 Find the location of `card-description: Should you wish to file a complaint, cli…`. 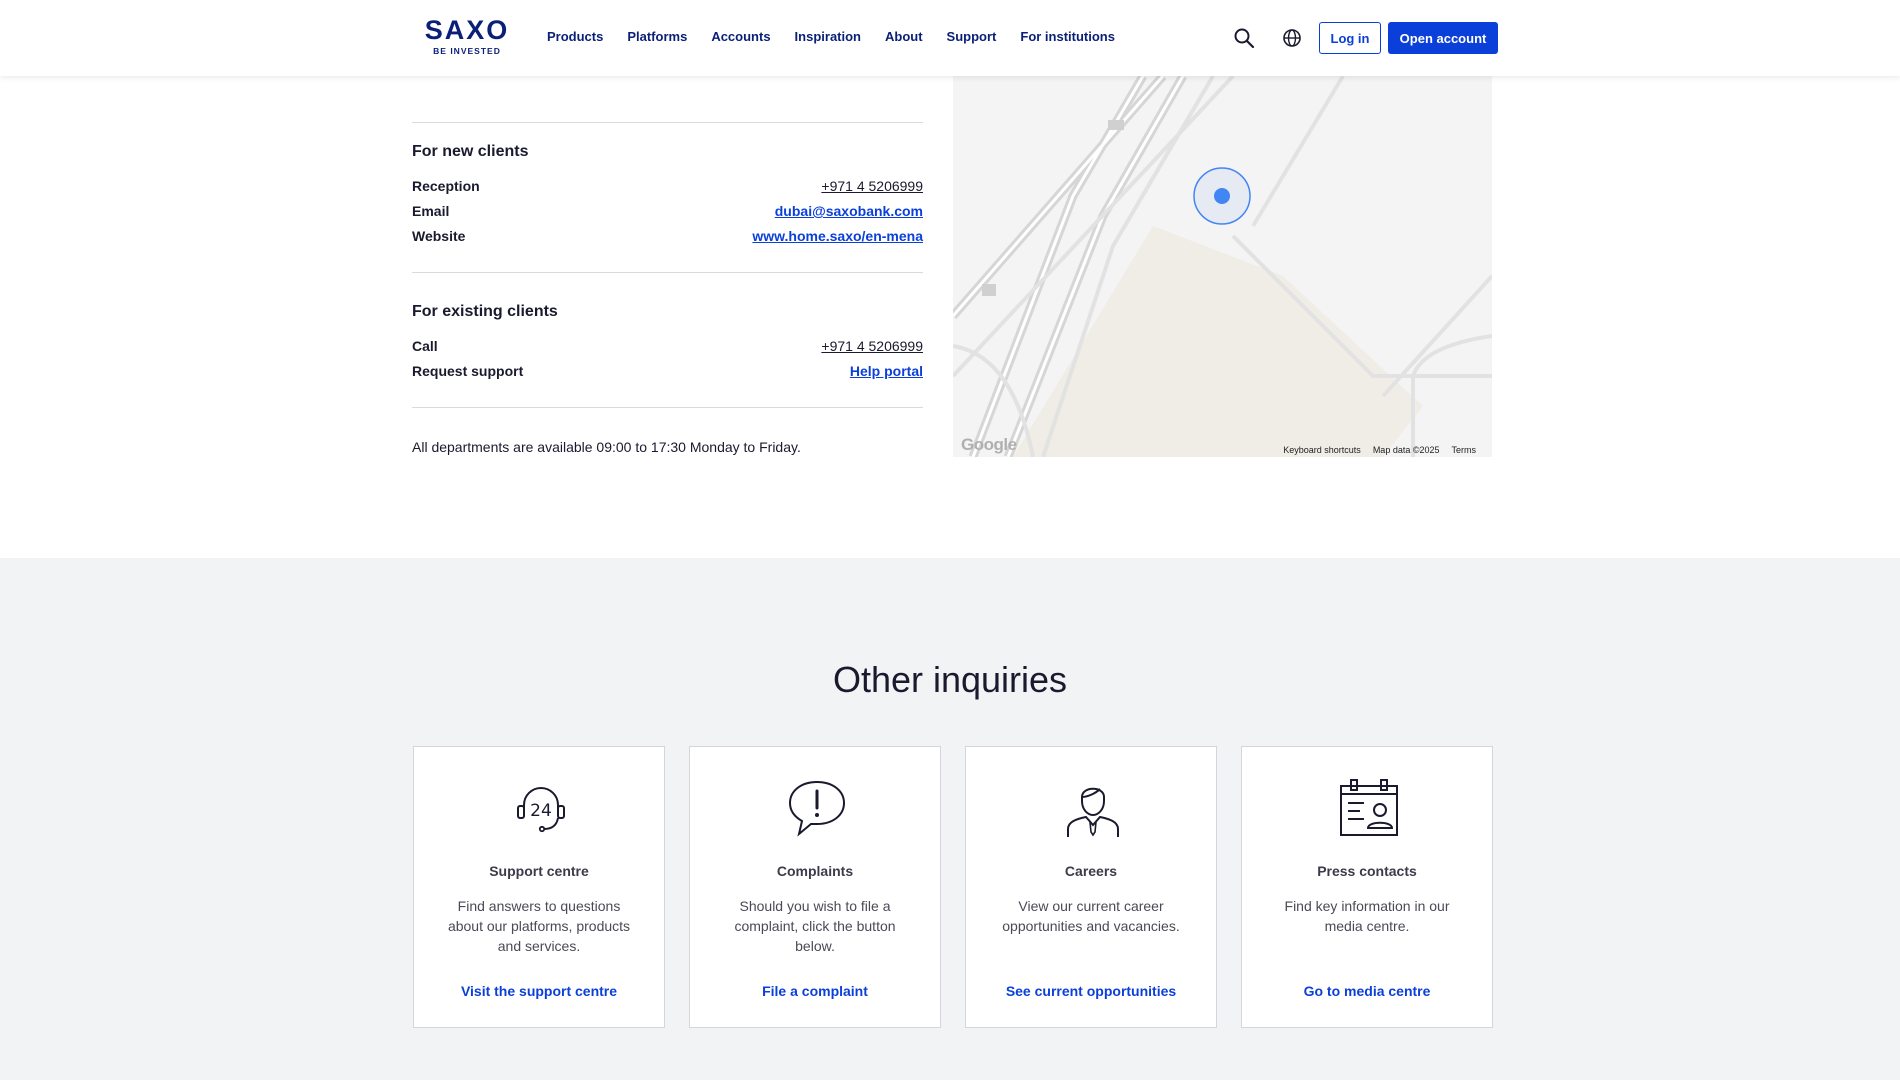

card-description: Should you wish to file a complaint, cli… is located at coordinates (815, 926).